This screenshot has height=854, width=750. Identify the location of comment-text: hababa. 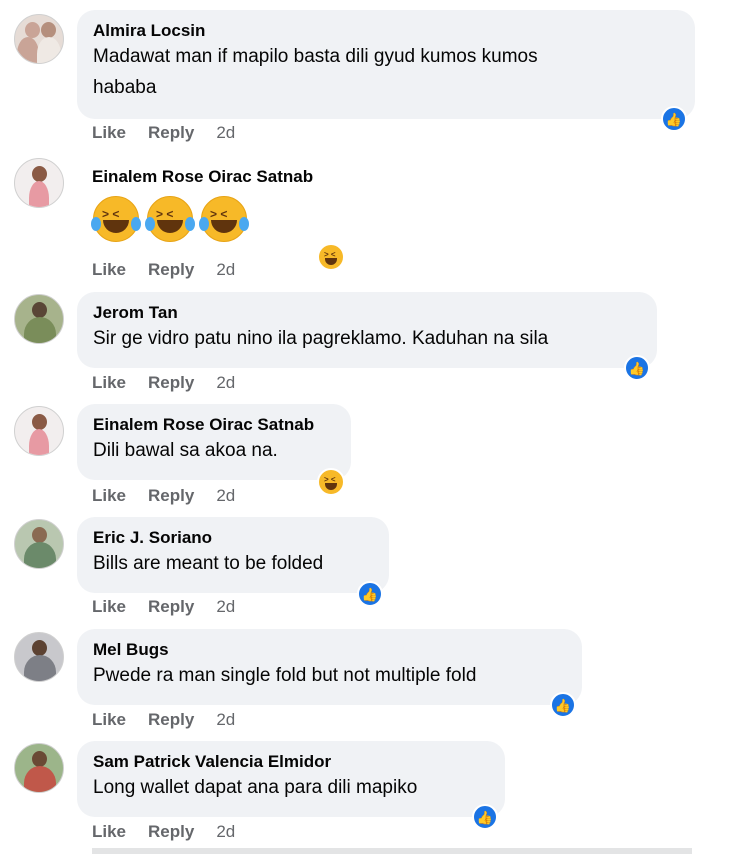
(125, 87).